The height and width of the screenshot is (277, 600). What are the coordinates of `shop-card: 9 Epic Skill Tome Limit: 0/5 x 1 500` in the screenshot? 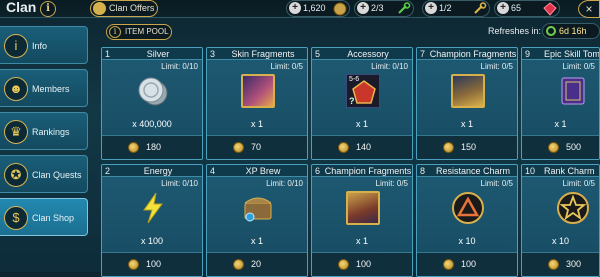 It's located at (560, 103).